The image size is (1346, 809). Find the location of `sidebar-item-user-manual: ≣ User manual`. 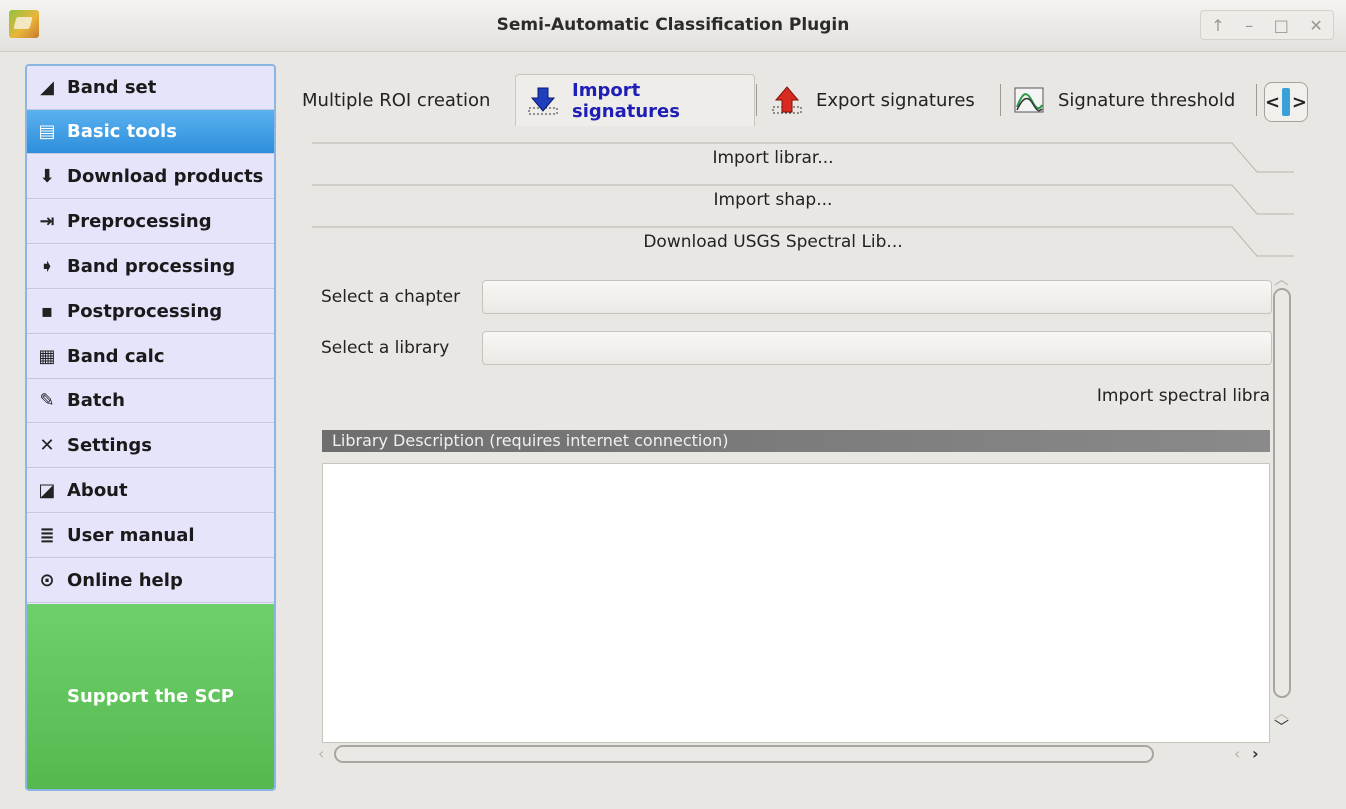

sidebar-item-user-manual: ≣ User manual is located at coordinates (150, 536).